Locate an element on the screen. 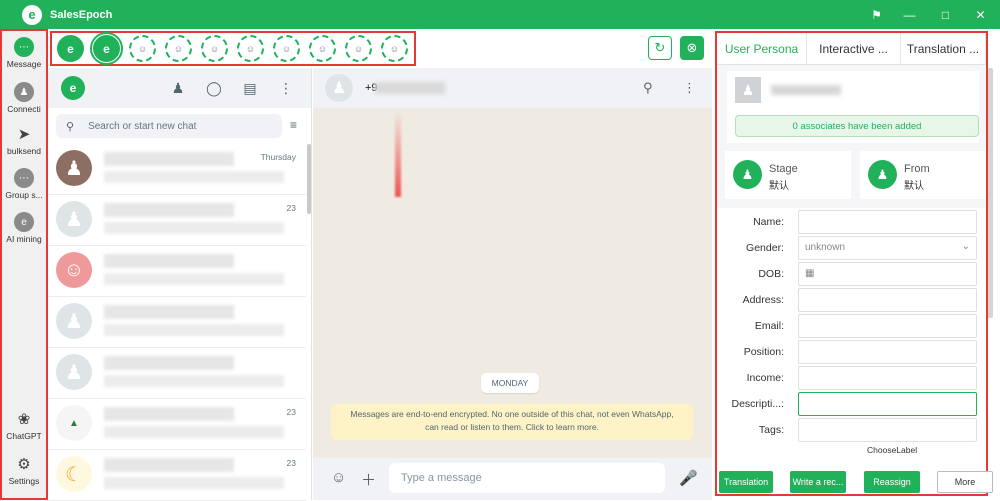  field-label: Tags: is located at coordinates (771, 430).